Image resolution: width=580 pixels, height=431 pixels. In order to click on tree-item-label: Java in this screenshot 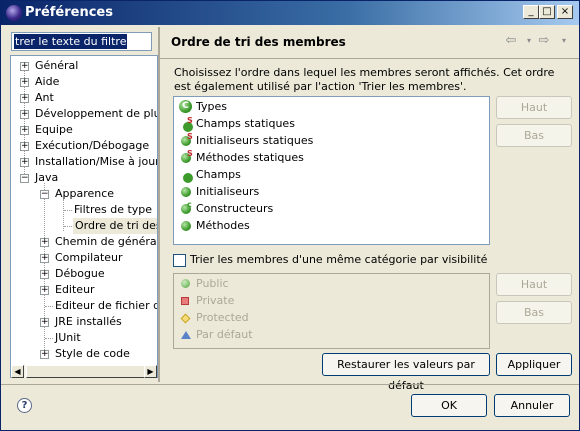, I will do `click(47, 177)`.